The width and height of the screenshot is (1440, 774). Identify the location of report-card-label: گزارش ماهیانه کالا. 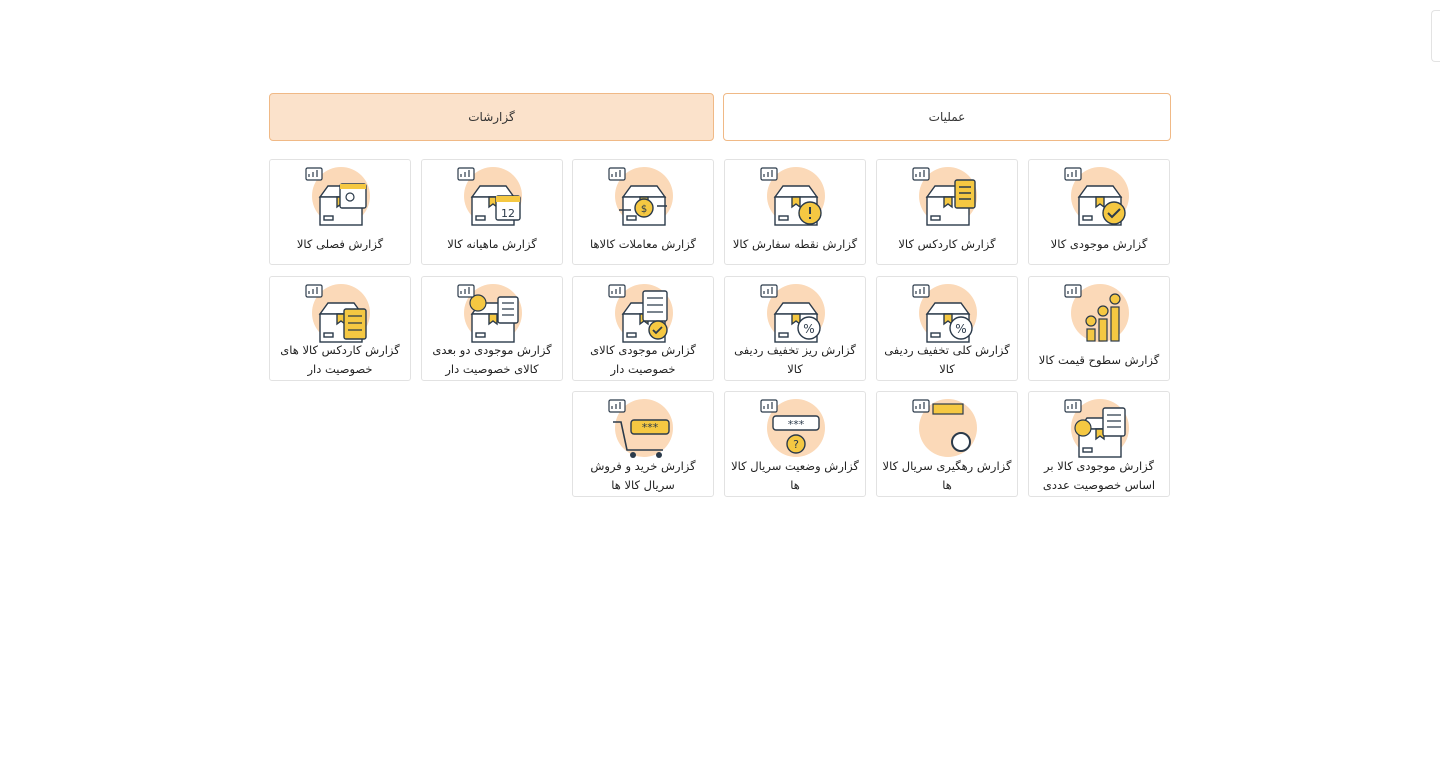
(492, 243).